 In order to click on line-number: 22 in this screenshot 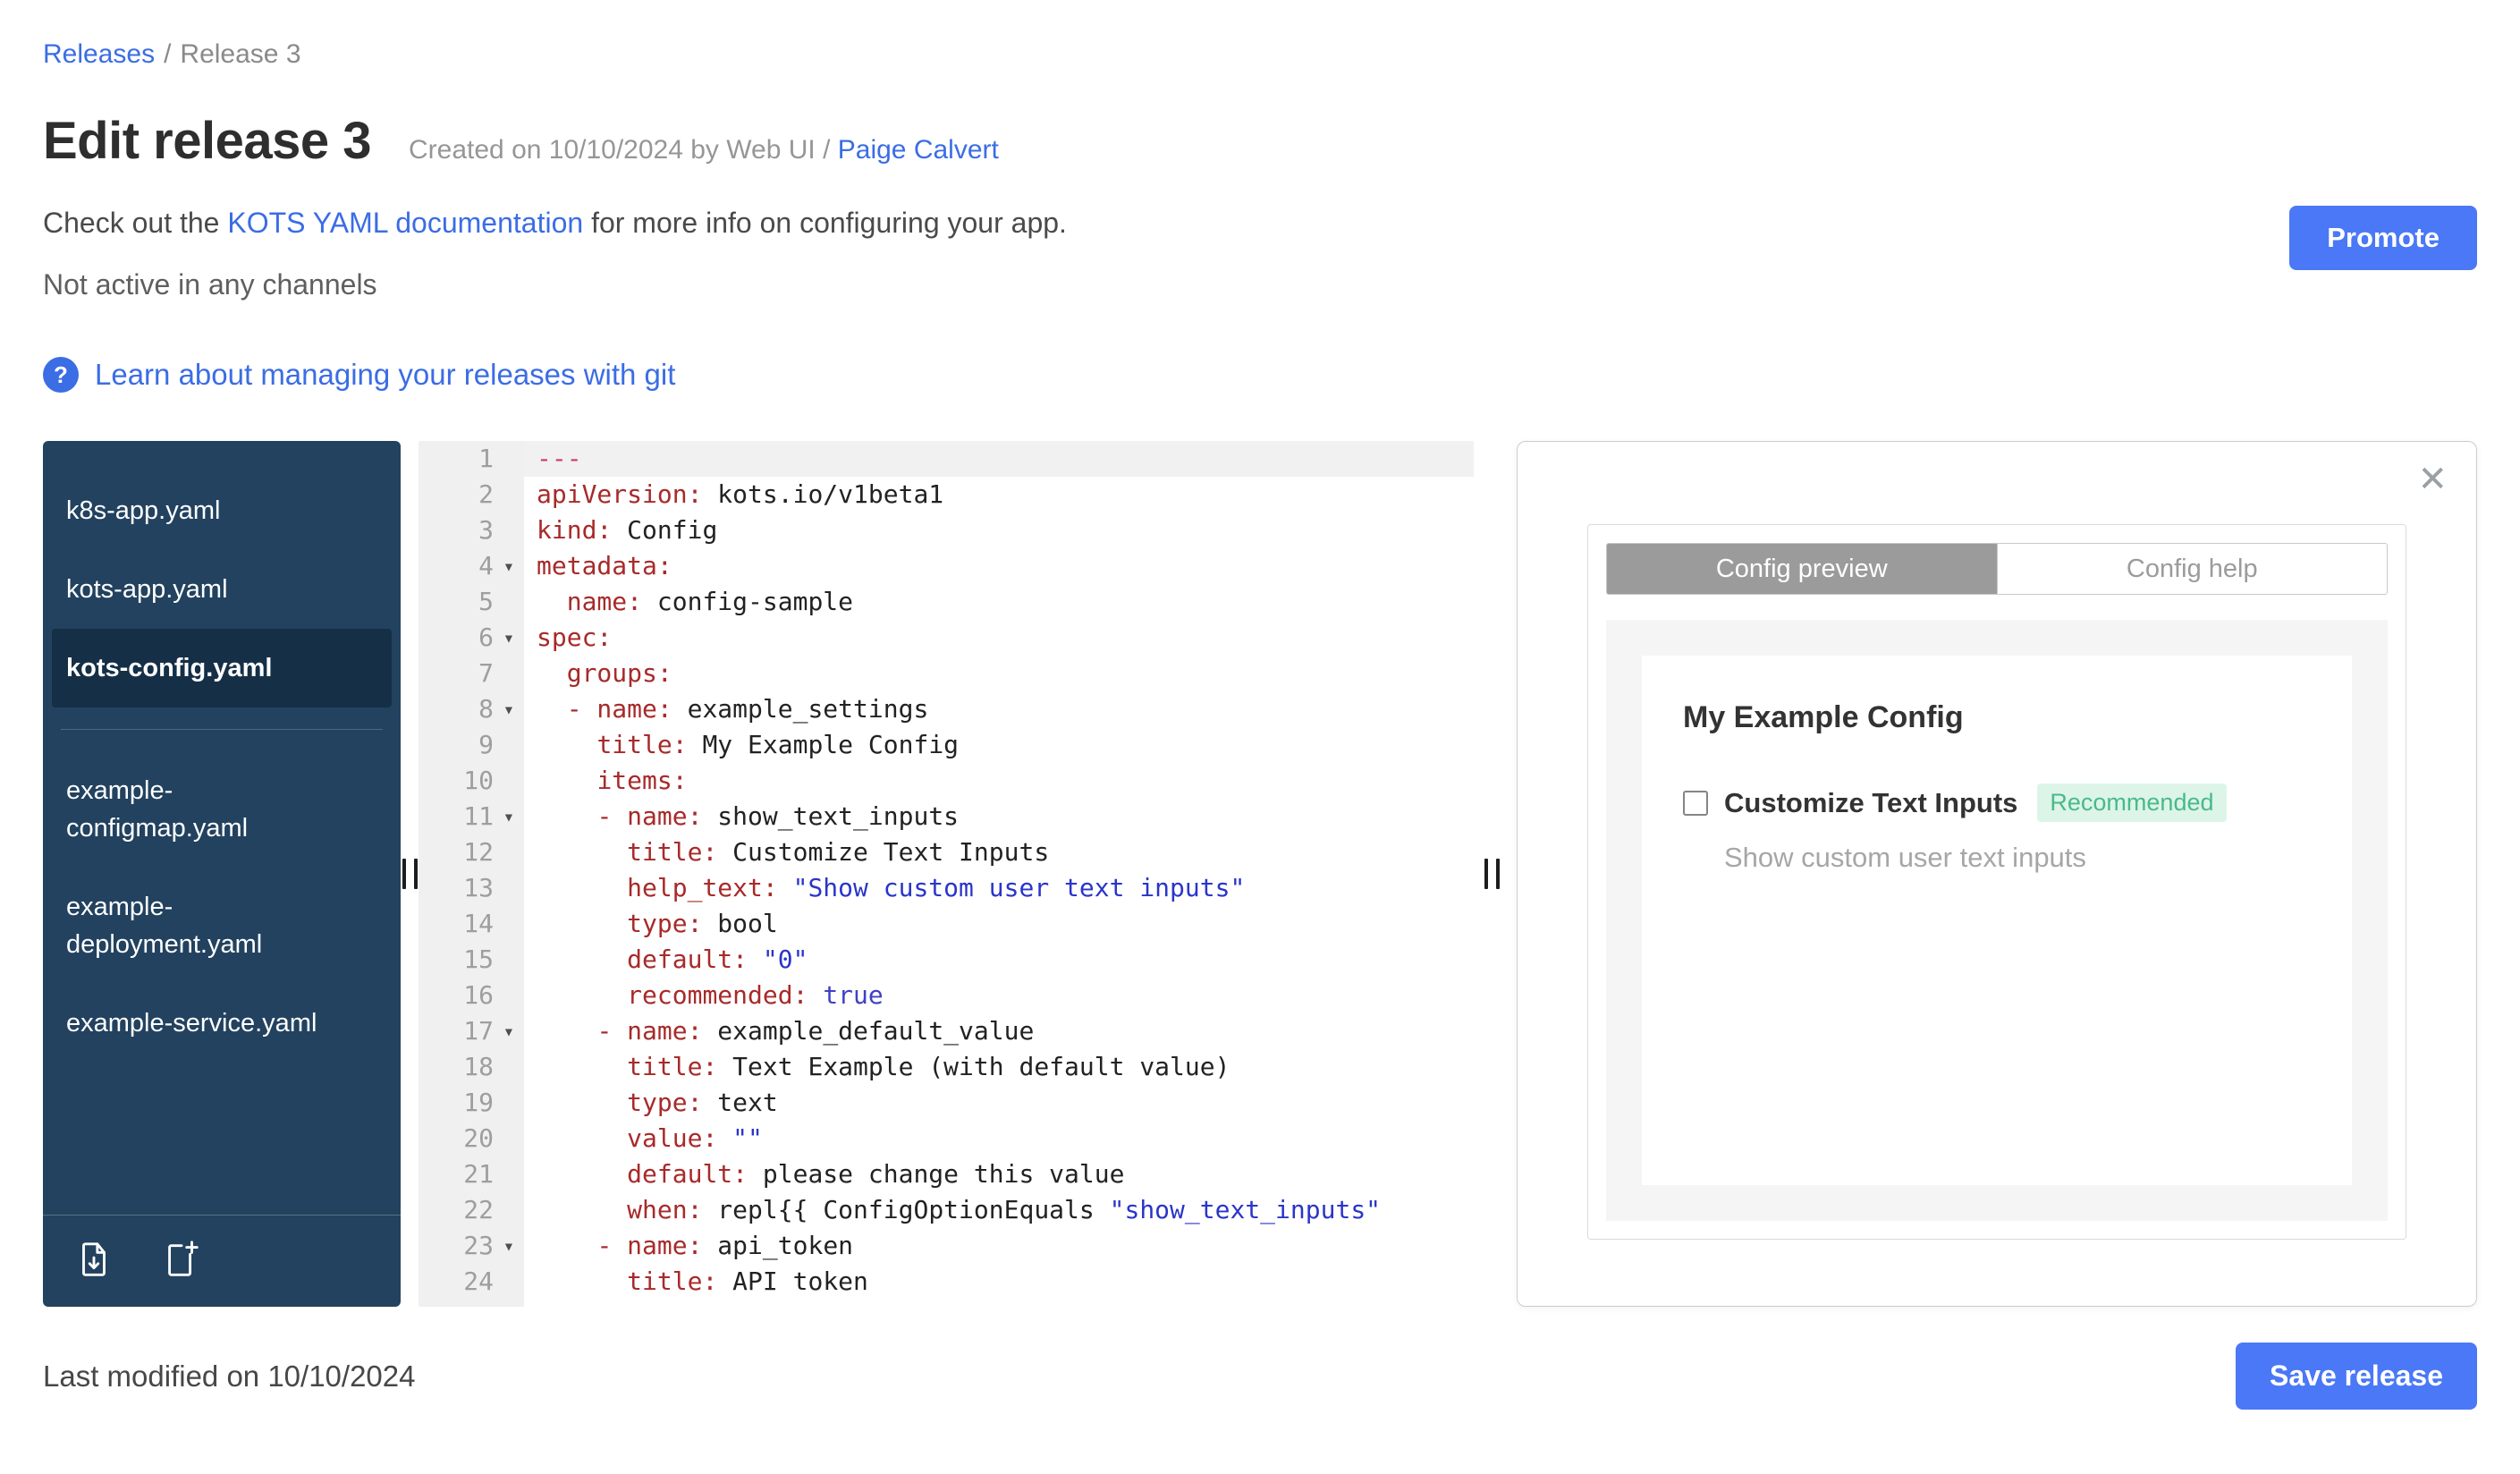, I will do `click(478, 1209)`.